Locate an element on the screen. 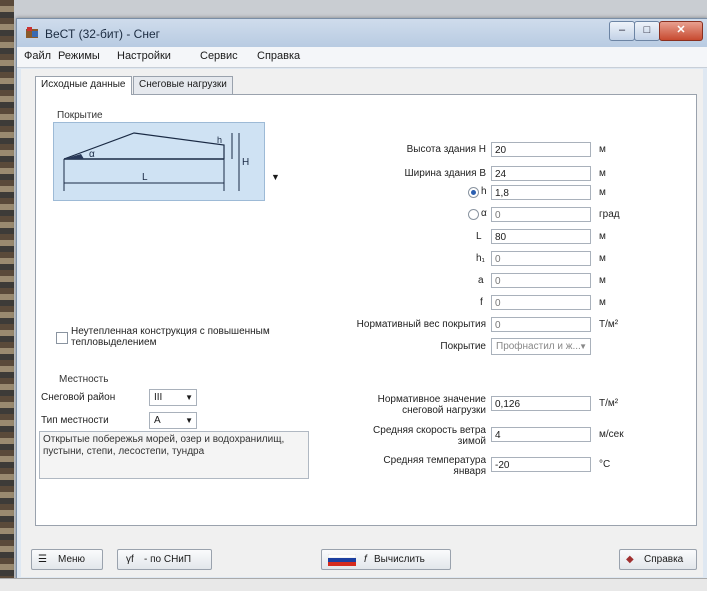 This screenshot has width=707, height=591. L-label: L is located at coordinates (479, 236).